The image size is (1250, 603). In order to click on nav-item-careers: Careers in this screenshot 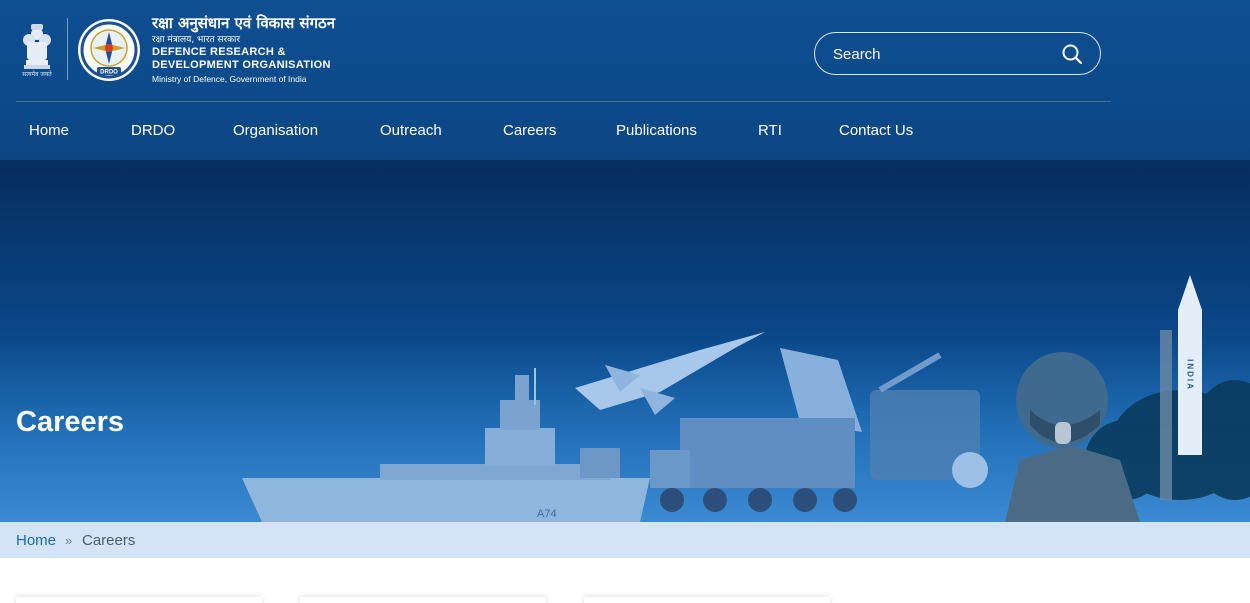, I will do `click(529, 130)`.